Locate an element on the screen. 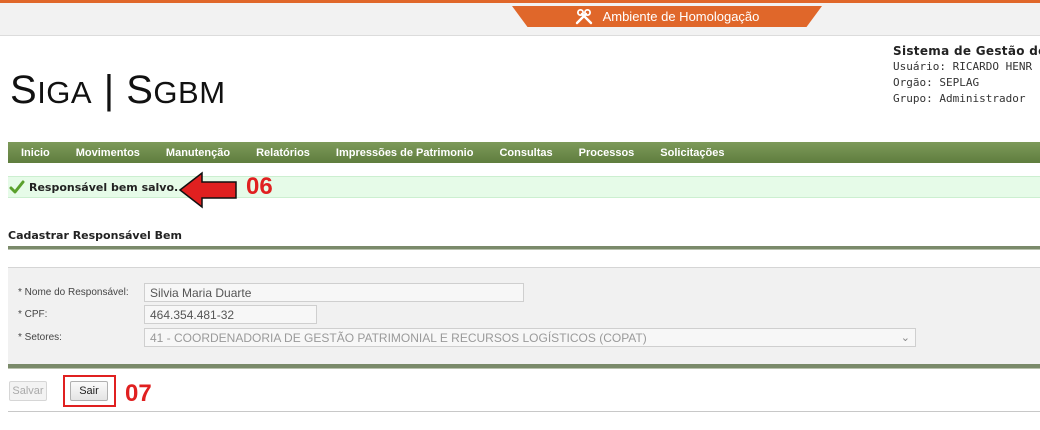  page-title: Cadastrar Responsável Bem is located at coordinates (95, 235).